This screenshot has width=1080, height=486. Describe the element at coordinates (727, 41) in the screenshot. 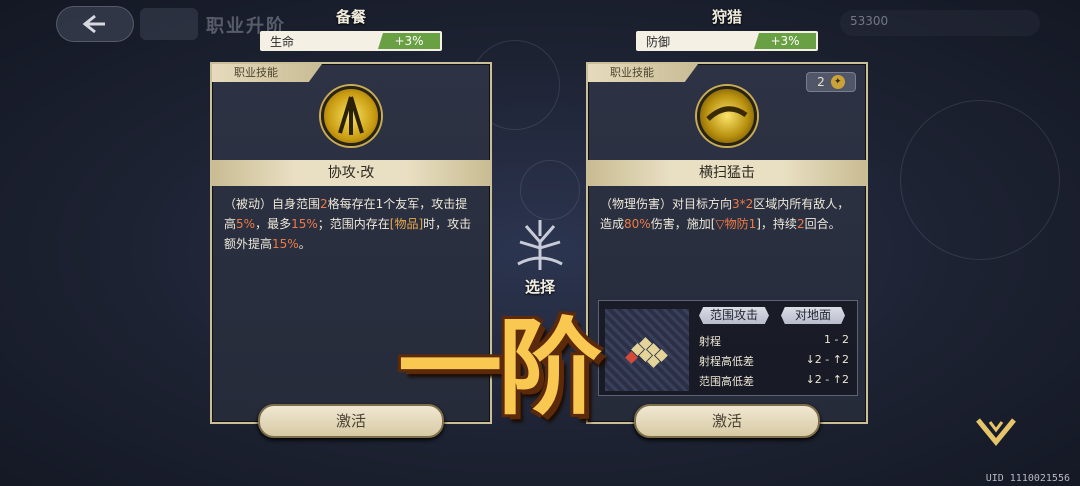

I see `right-stat-bar: 防御 +3%` at that location.